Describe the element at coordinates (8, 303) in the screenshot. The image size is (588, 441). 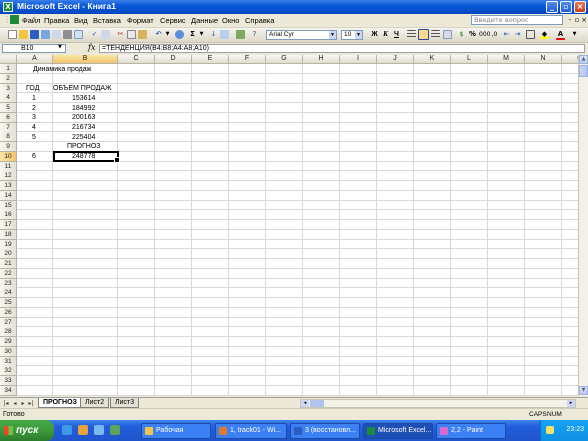
I see `row-header-25: 25` at that location.